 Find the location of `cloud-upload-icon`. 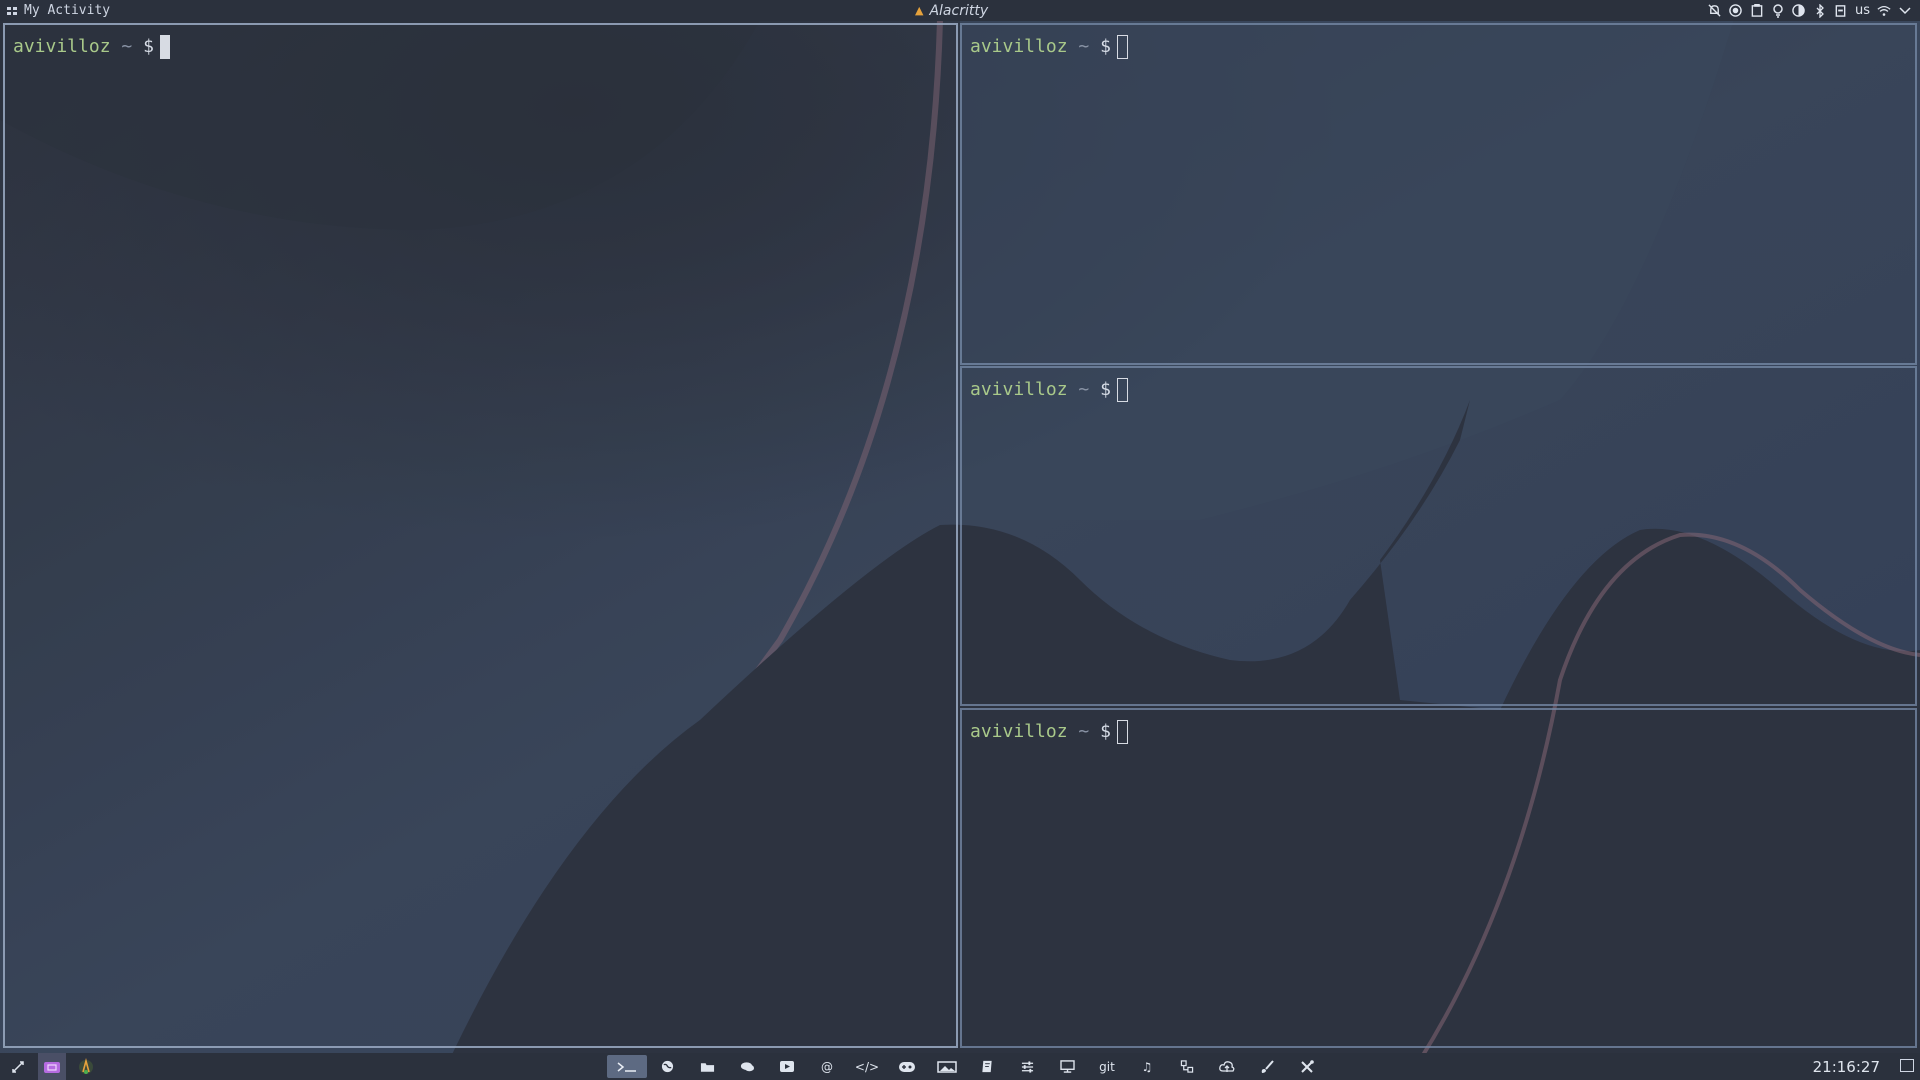

cloud-upload-icon is located at coordinates (1227, 1066).